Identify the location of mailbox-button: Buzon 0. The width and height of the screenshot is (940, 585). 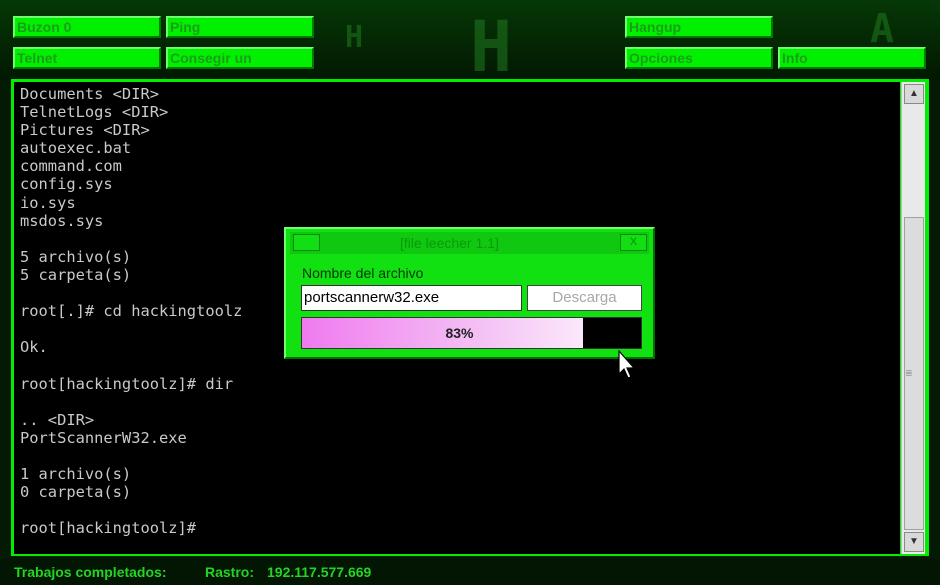
(87, 27).